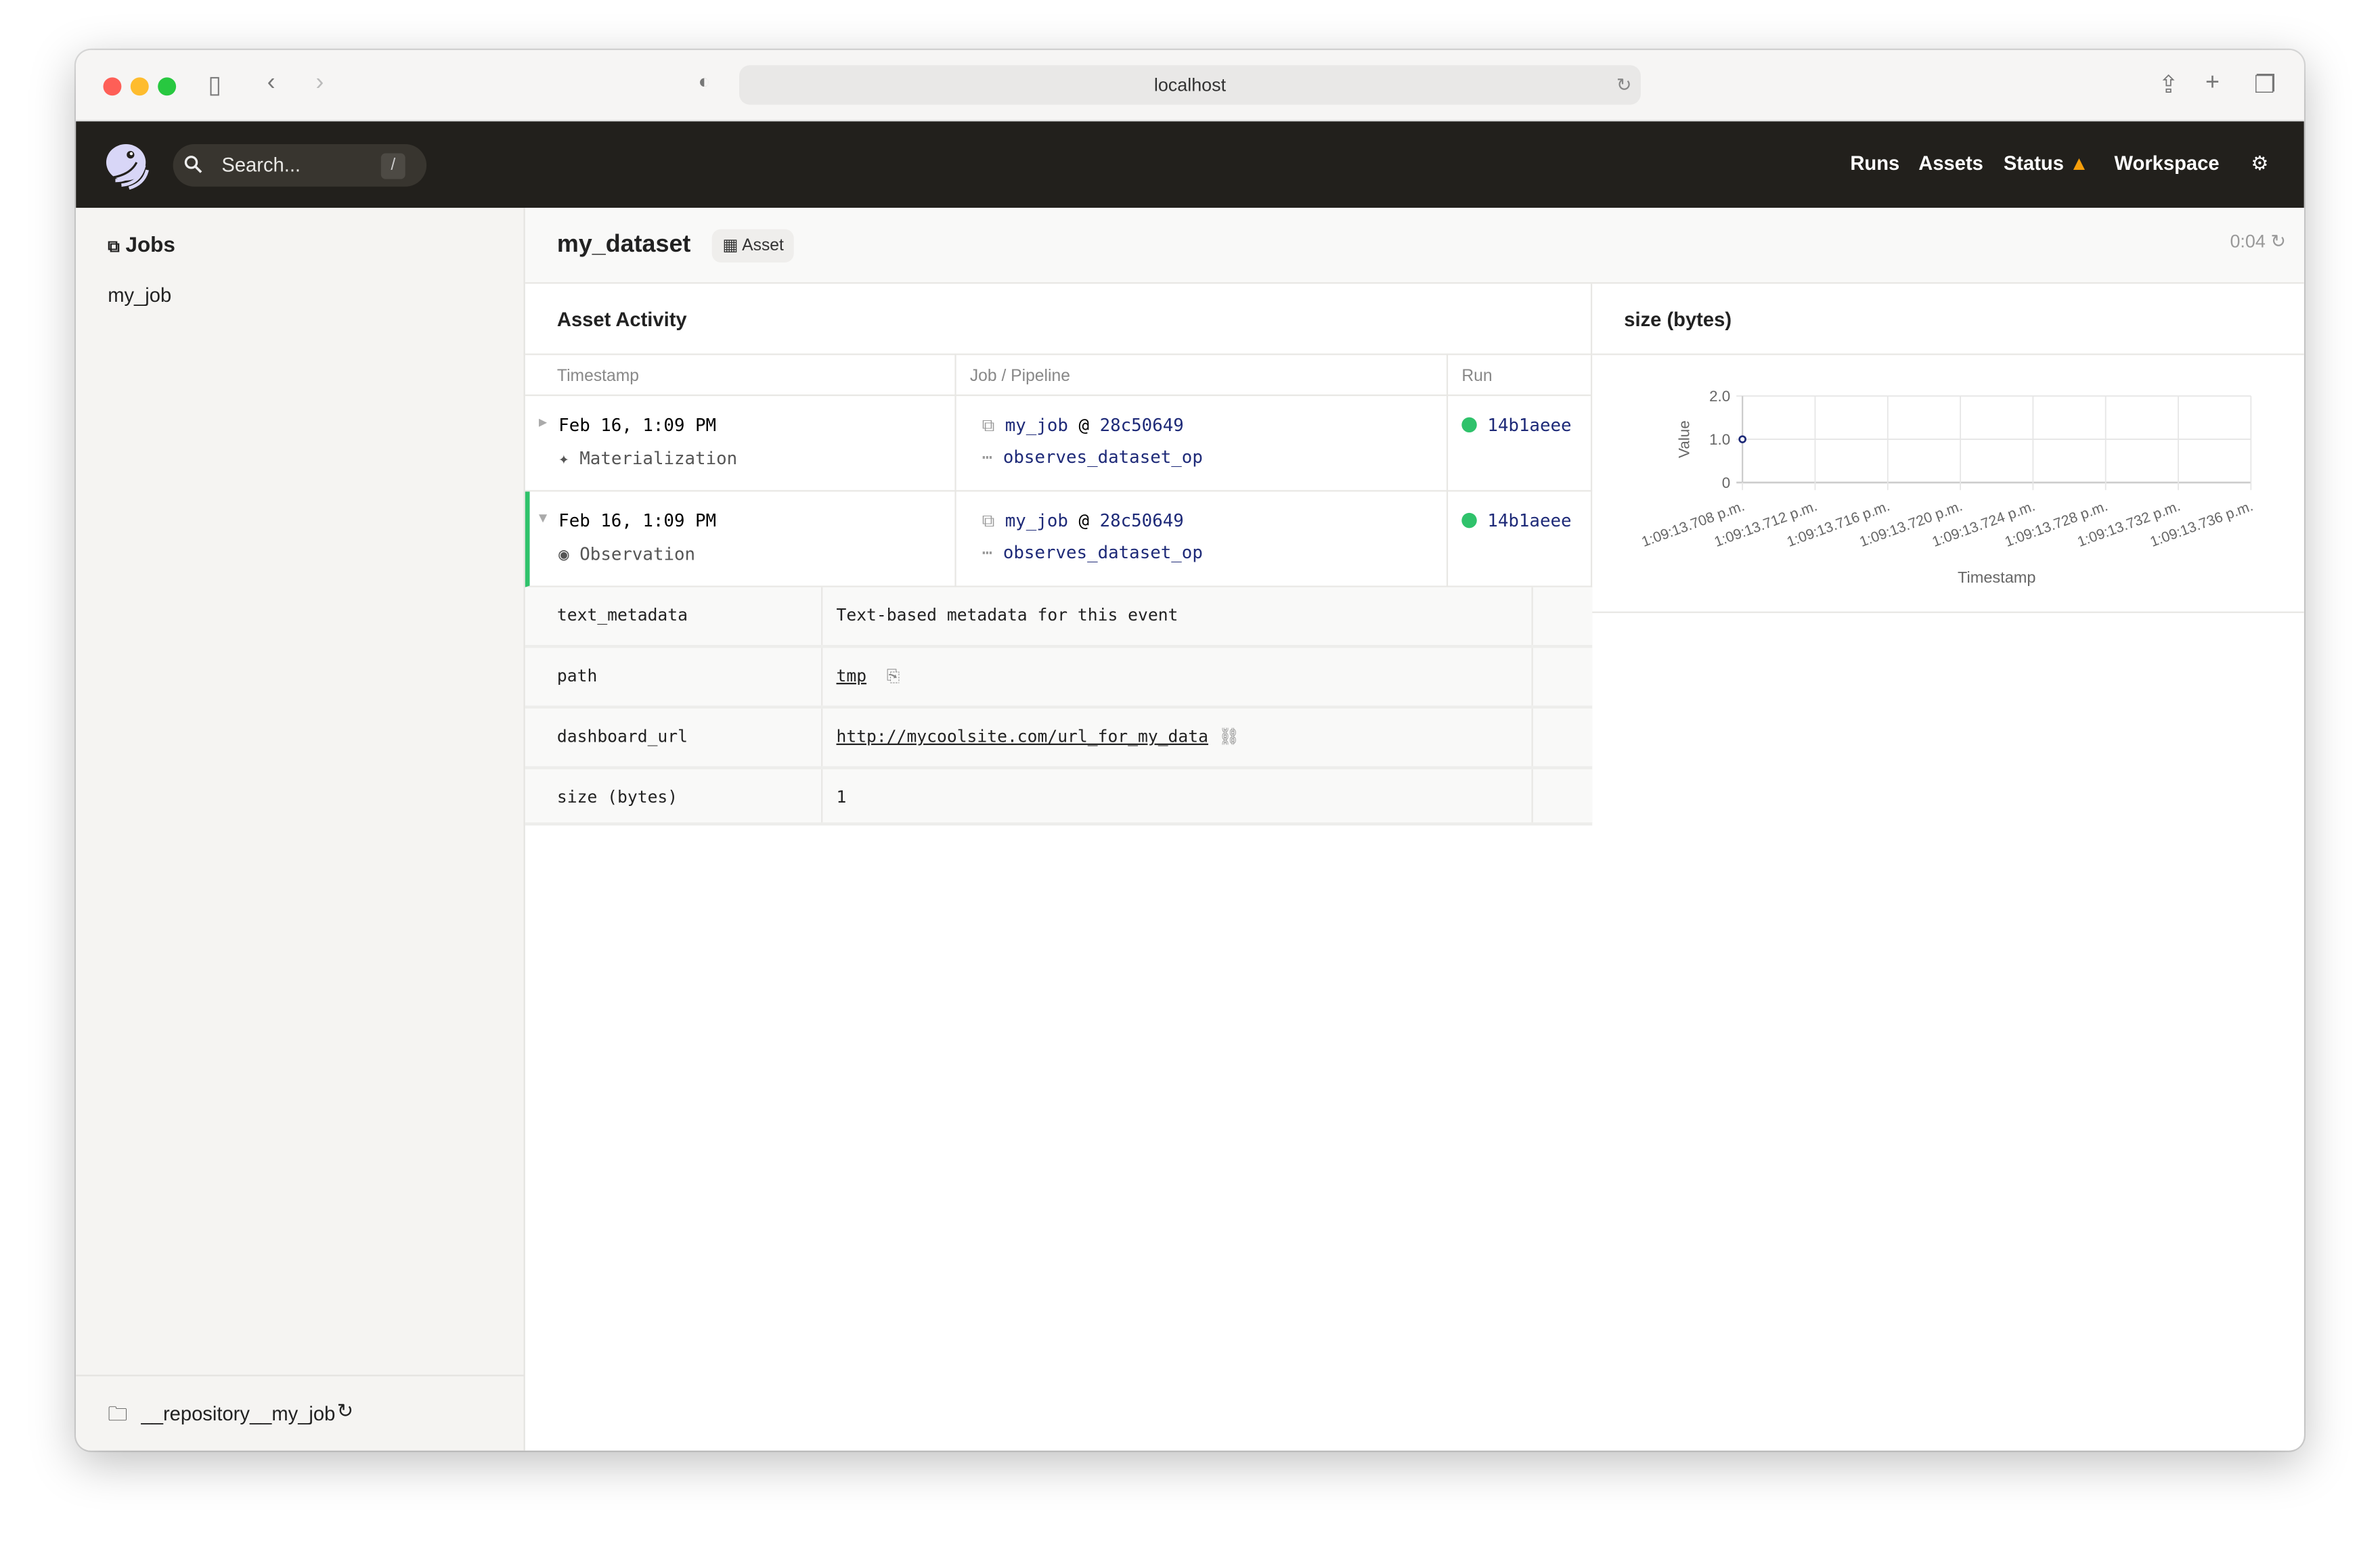  What do you see at coordinates (543, 422) in the screenshot?
I see `expand-chevron-icon: ▶` at bounding box center [543, 422].